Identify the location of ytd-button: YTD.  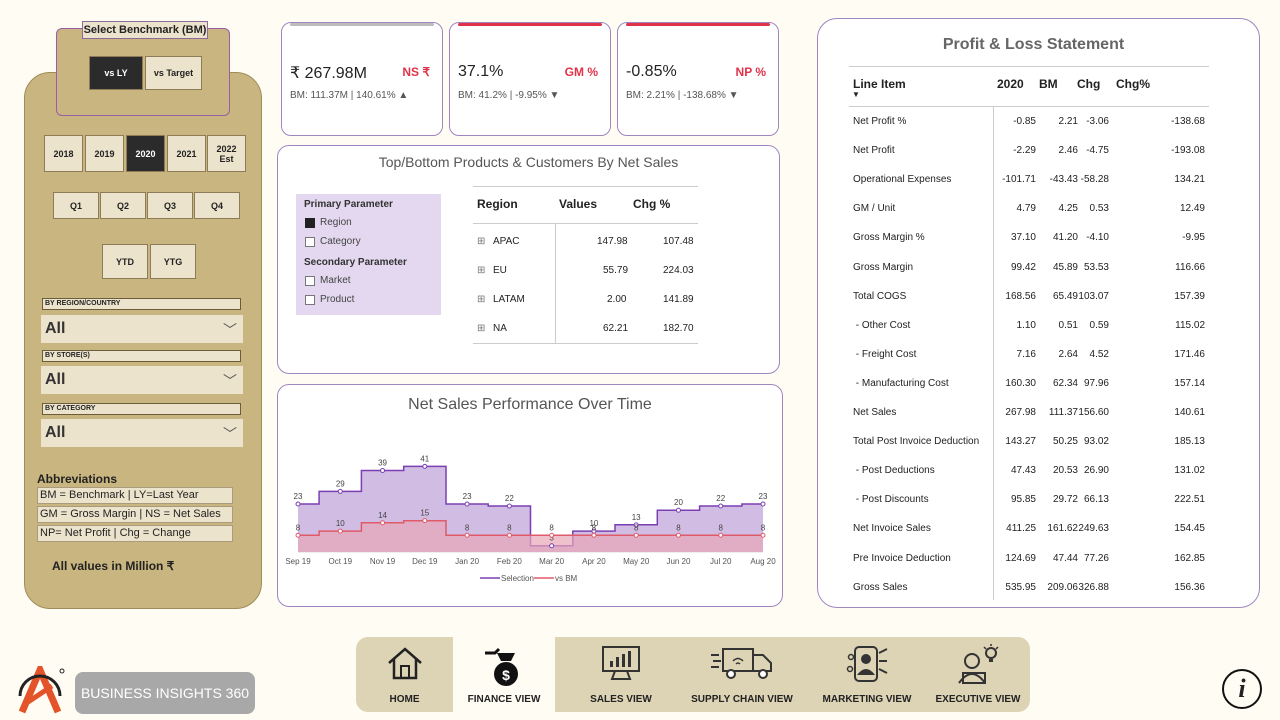
(125, 261).